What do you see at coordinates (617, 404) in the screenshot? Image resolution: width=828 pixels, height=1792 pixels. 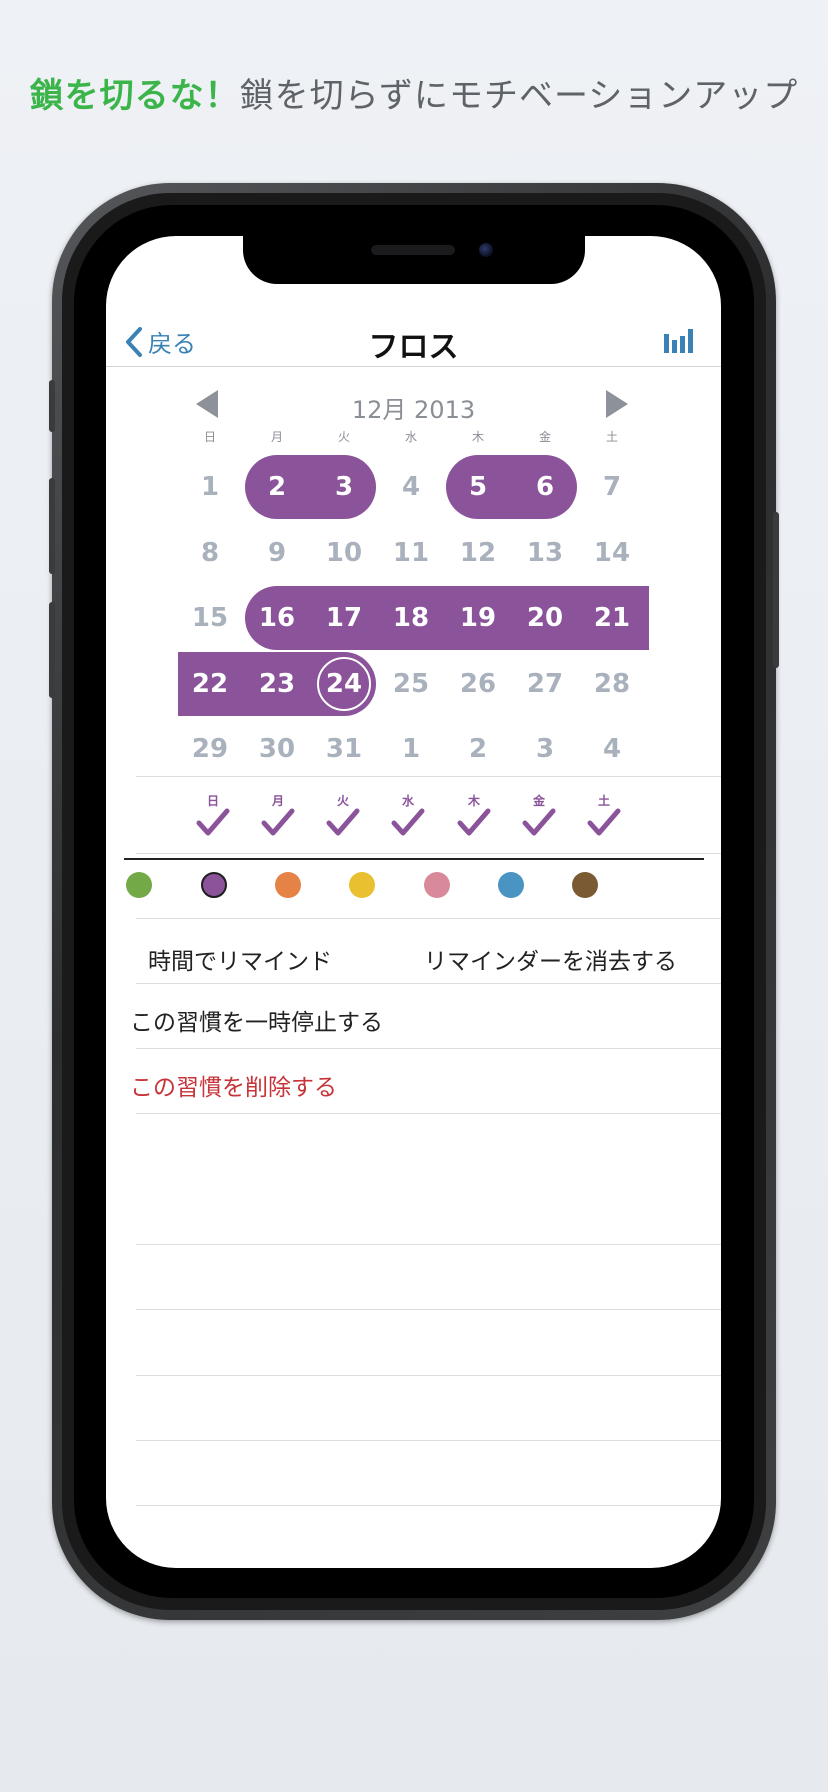 I see `next-month-arrow-icon` at bounding box center [617, 404].